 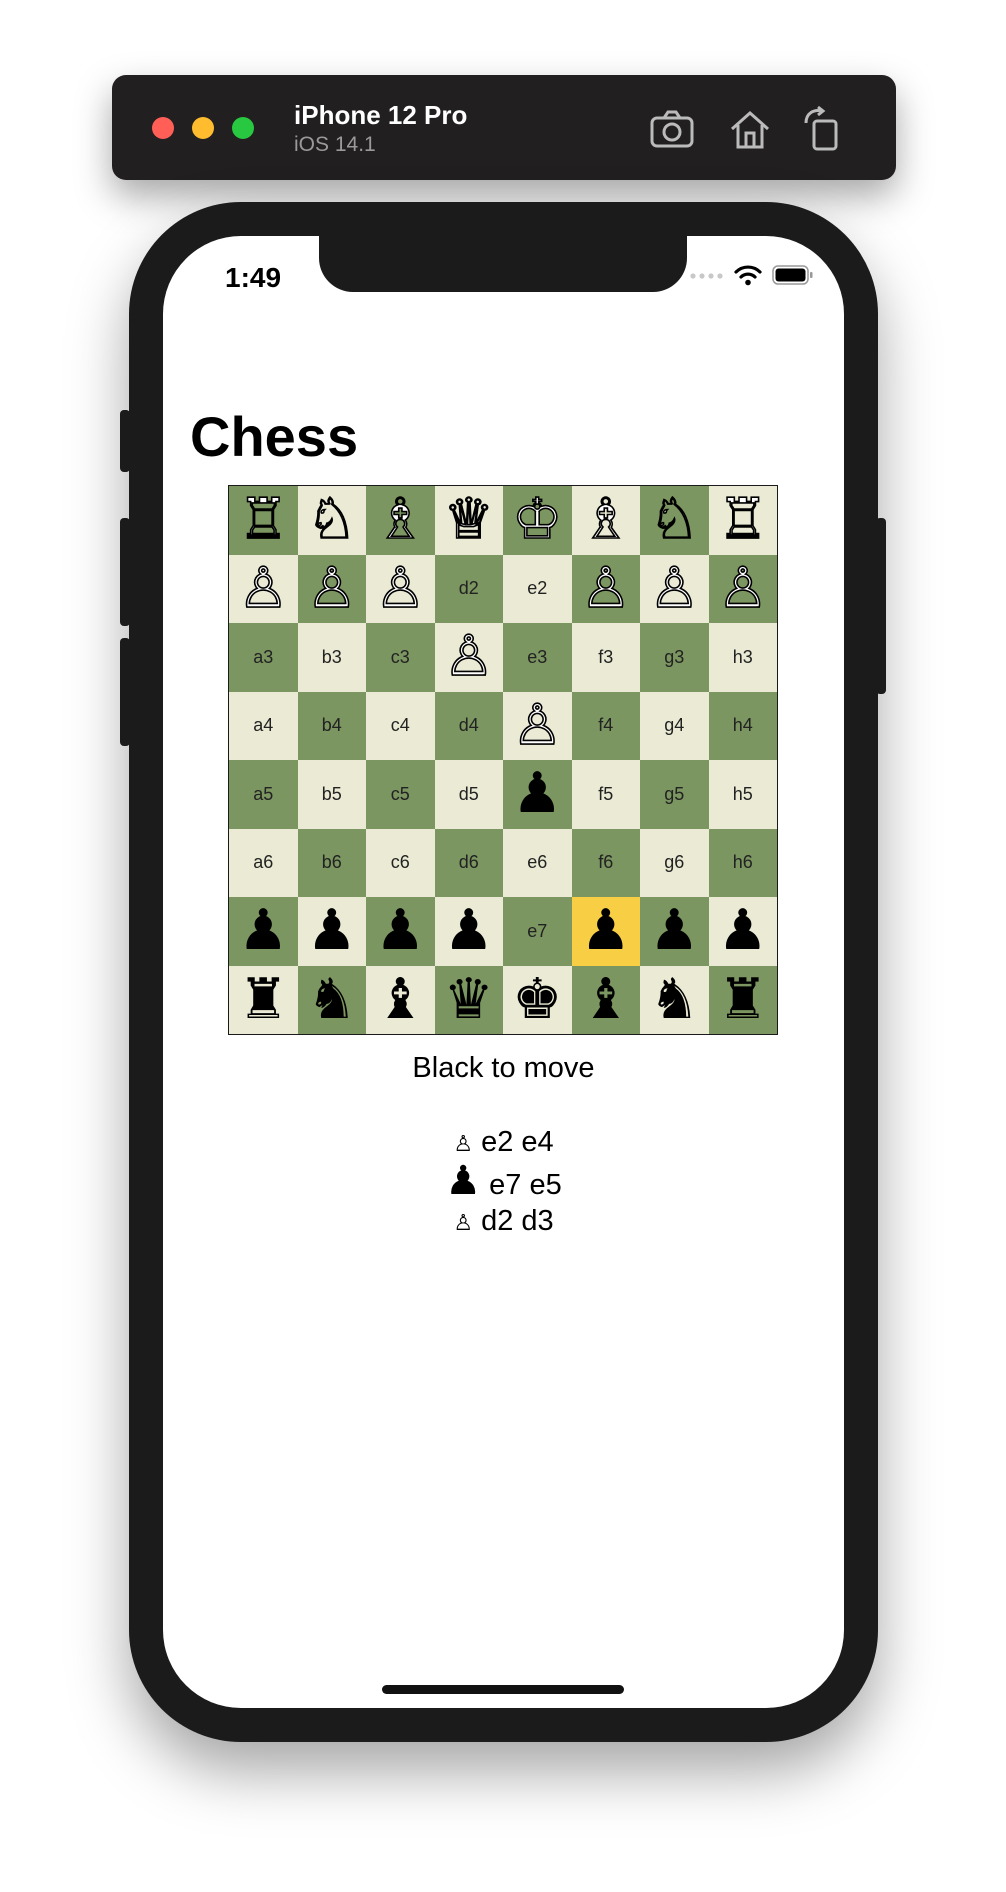 I want to click on square-f1: ♗, so click(x=605, y=520).